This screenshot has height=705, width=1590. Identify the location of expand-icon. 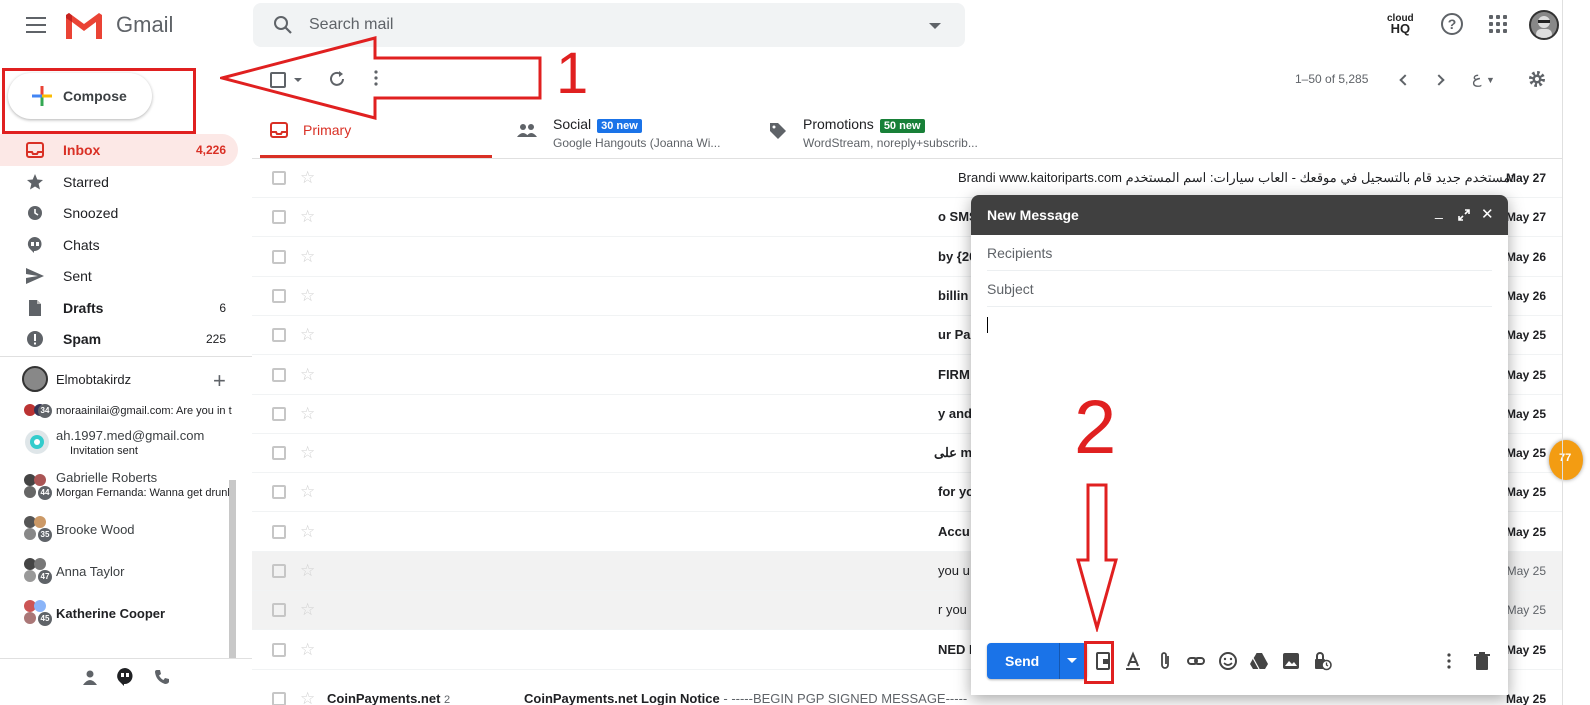
(1464, 215).